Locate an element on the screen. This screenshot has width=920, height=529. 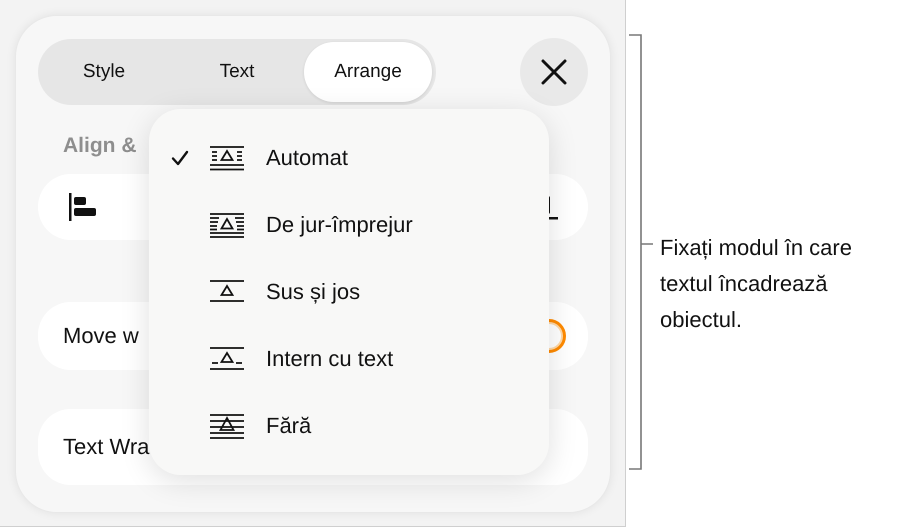
tab: Style is located at coordinates (104, 72).